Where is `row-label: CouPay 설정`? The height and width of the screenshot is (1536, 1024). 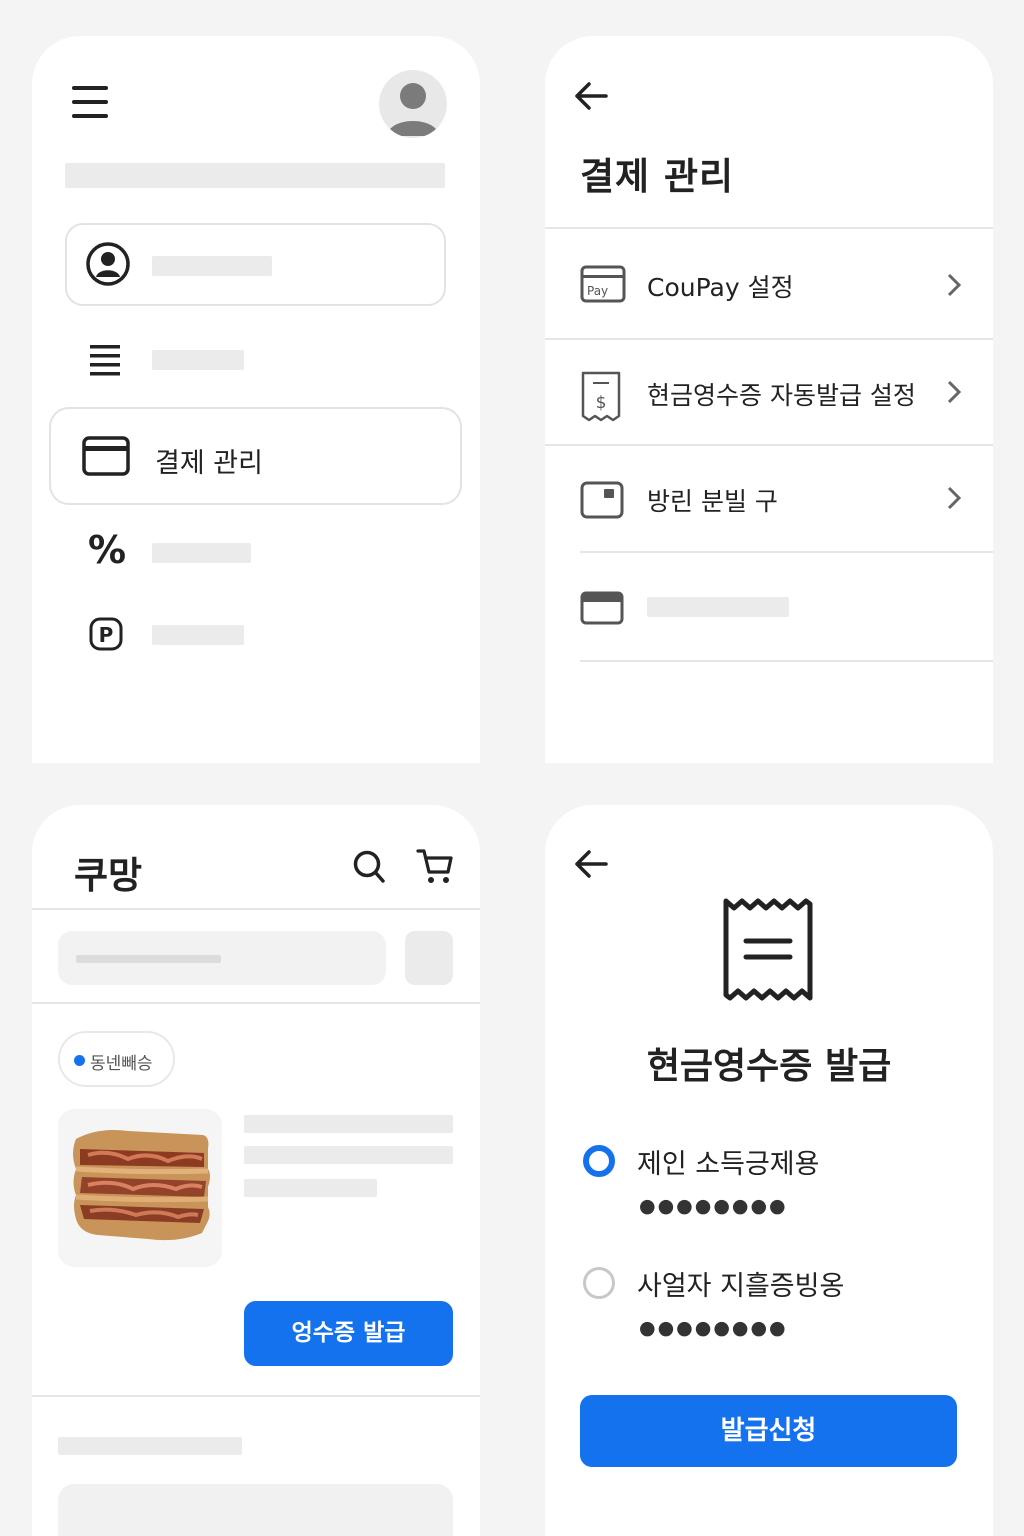
row-label: CouPay 설정 is located at coordinates (720, 287).